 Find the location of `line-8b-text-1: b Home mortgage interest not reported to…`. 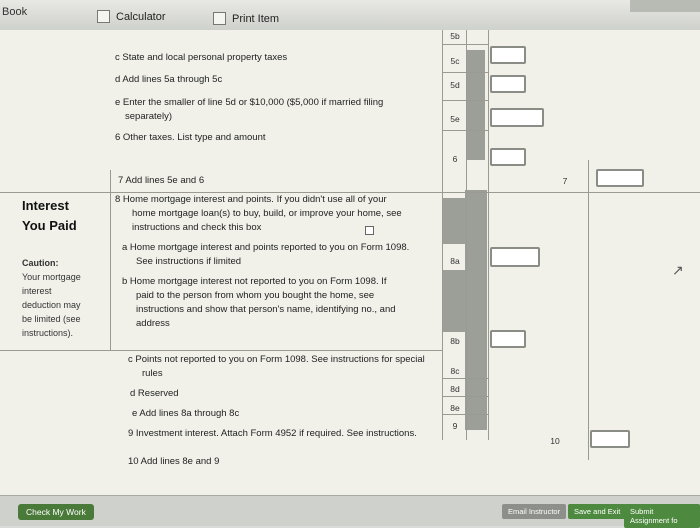

line-8b-text-1: b Home mortgage interest not reported to… is located at coordinates (254, 281).